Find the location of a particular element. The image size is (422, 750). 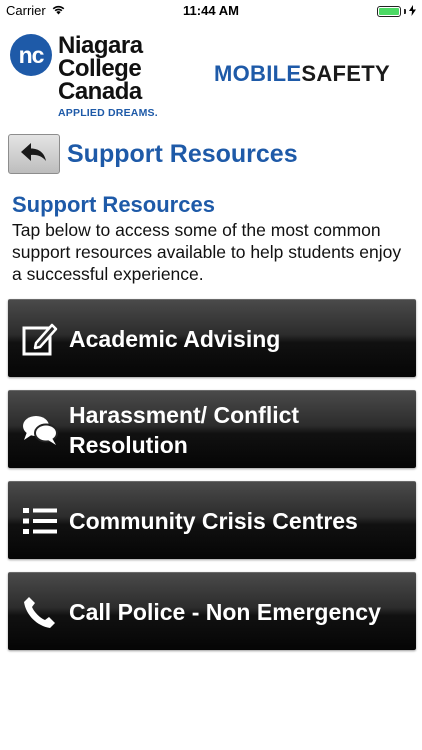

app-logo-part1: MOBILE is located at coordinates (258, 73).